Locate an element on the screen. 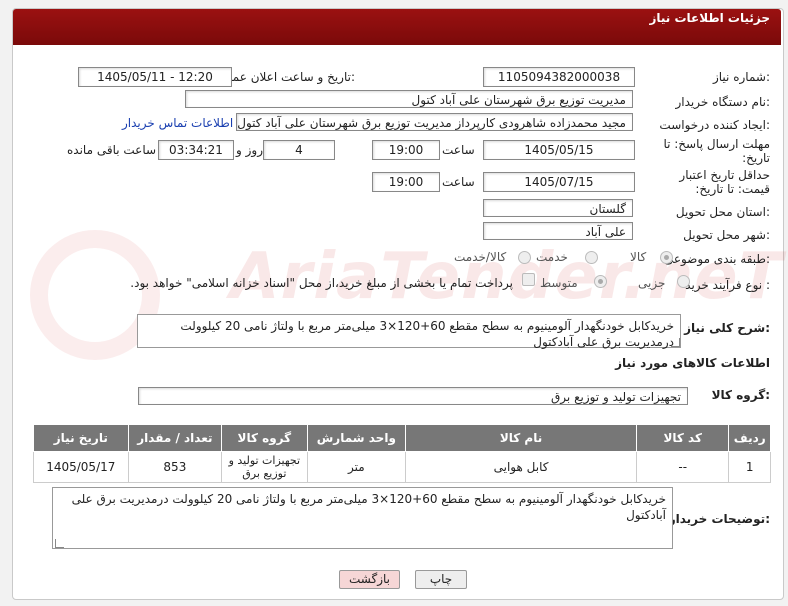  cell-name: کابل هوایی is located at coordinates (521, 467).